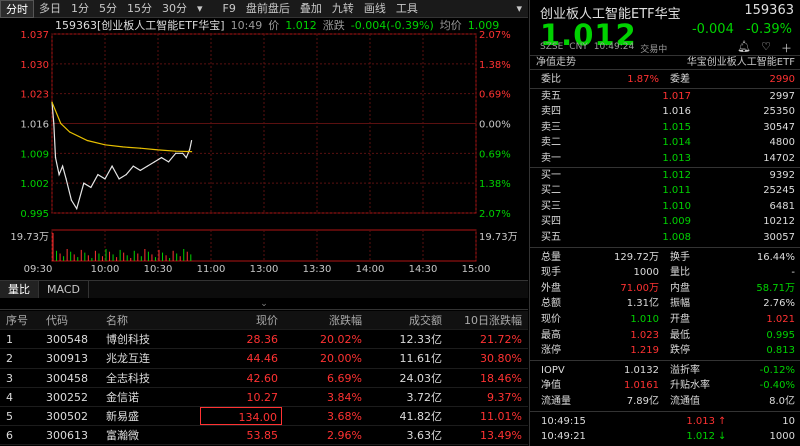  What do you see at coordinates (80, 9) in the screenshot?
I see `tab-period-1min: 1分` at bounding box center [80, 9].